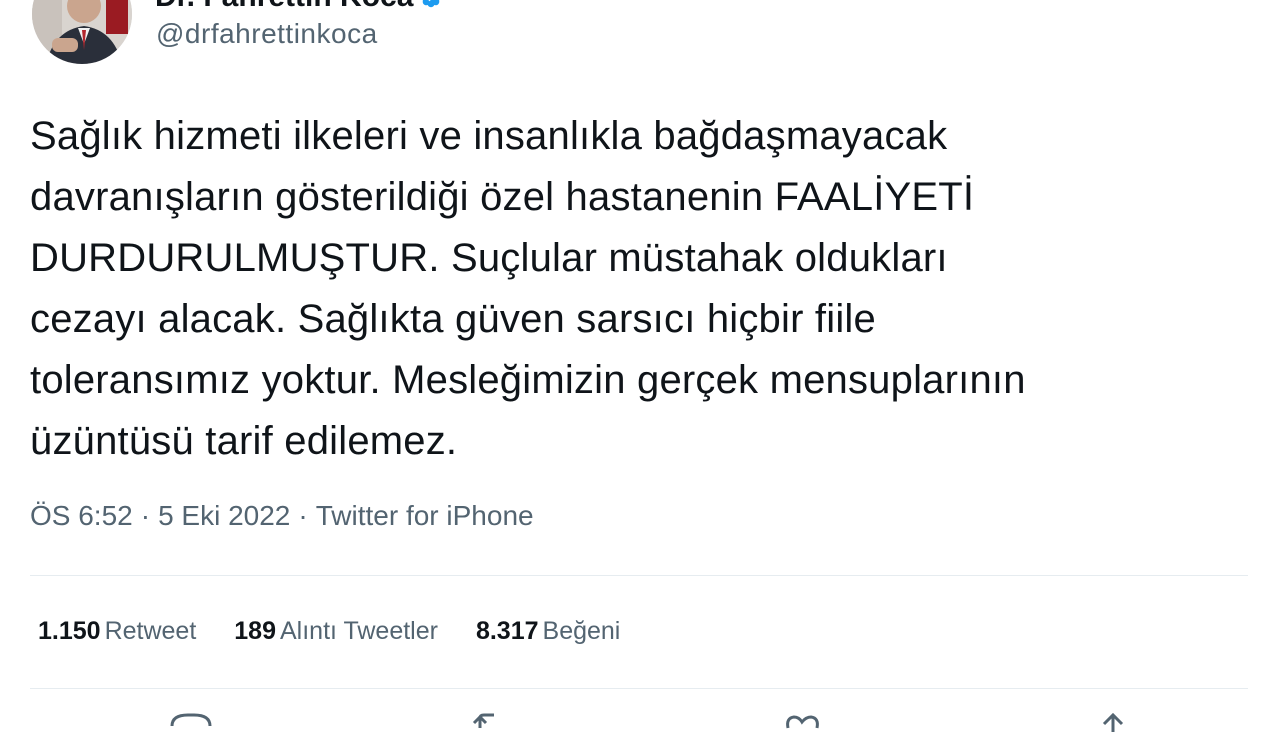  I want to click on tweet-meta: ÖS 6:52 · 5 Eki 2022 · Twitter for iPhone, so click(282, 516).